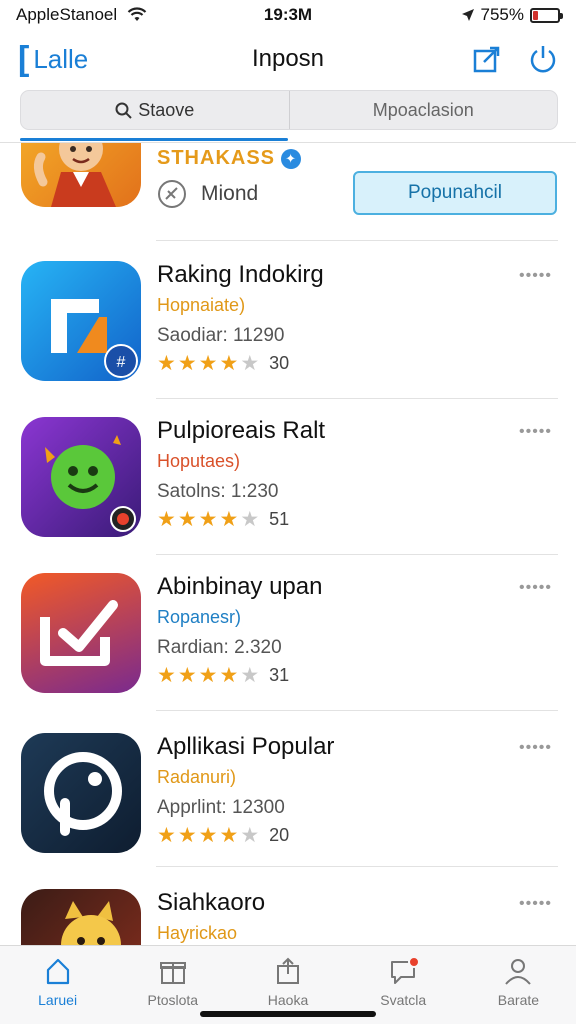  What do you see at coordinates (166, 109) in the screenshot?
I see `segment-search-label: Staove` at bounding box center [166, 109].